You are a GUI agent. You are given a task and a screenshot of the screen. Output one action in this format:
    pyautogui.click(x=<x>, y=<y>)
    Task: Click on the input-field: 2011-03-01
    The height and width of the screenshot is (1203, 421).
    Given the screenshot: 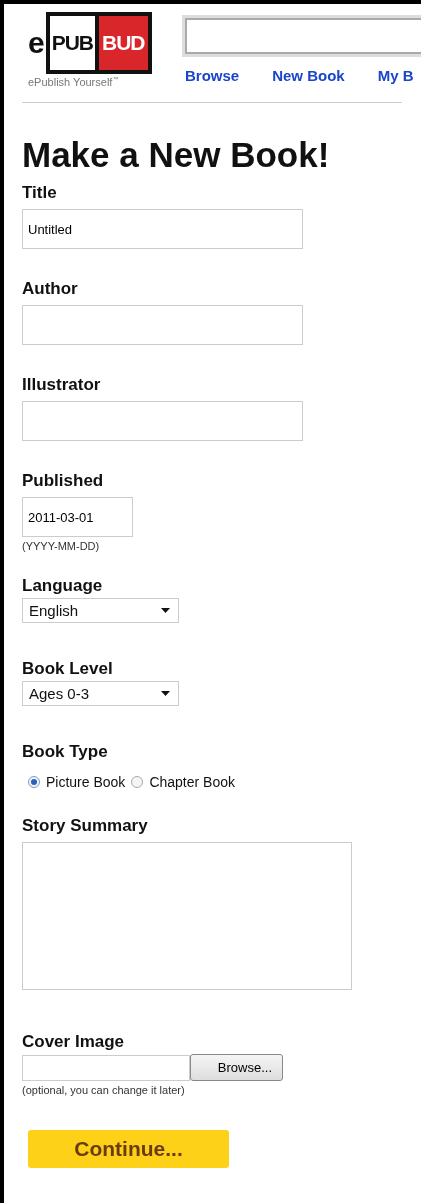 What is the action you would take?
    pyautogui.click(x=77, y=517)
    